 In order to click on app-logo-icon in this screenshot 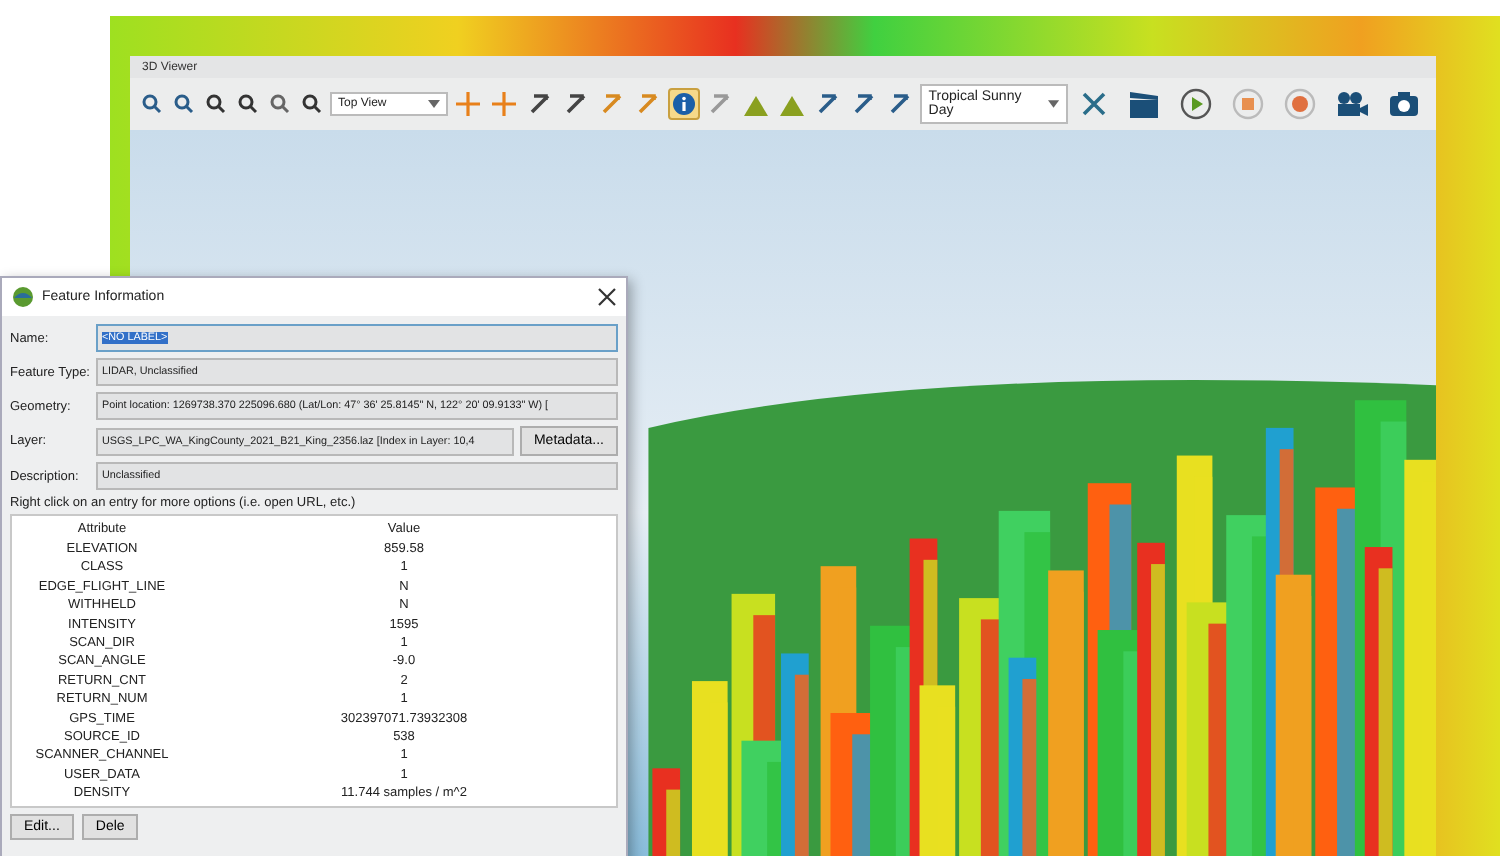, I will do `click(23, 297)`.